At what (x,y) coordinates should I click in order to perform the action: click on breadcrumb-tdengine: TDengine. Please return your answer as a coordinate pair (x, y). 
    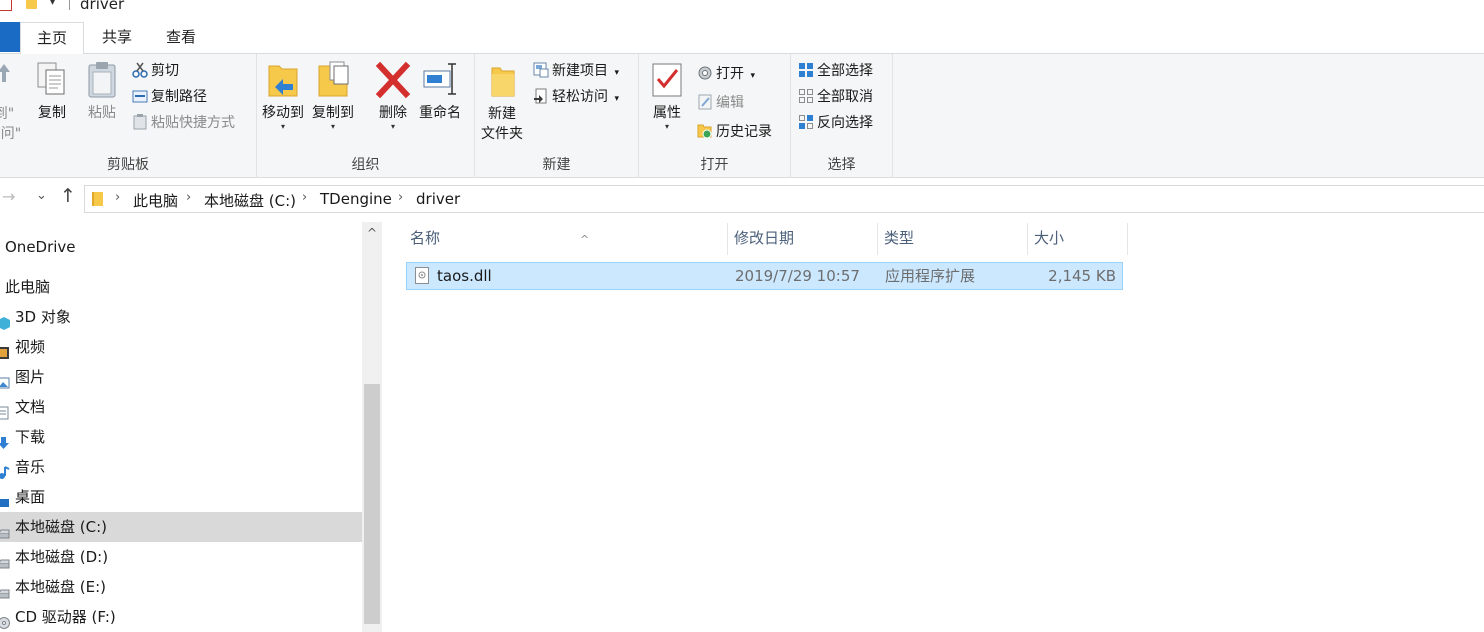
    Looking at the image, I should click on (356, 199).